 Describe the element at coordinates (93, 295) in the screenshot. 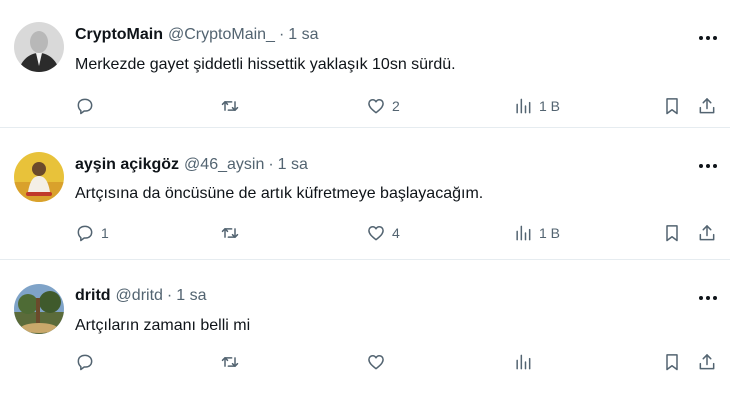

I see `author-name: dritd` at that location.